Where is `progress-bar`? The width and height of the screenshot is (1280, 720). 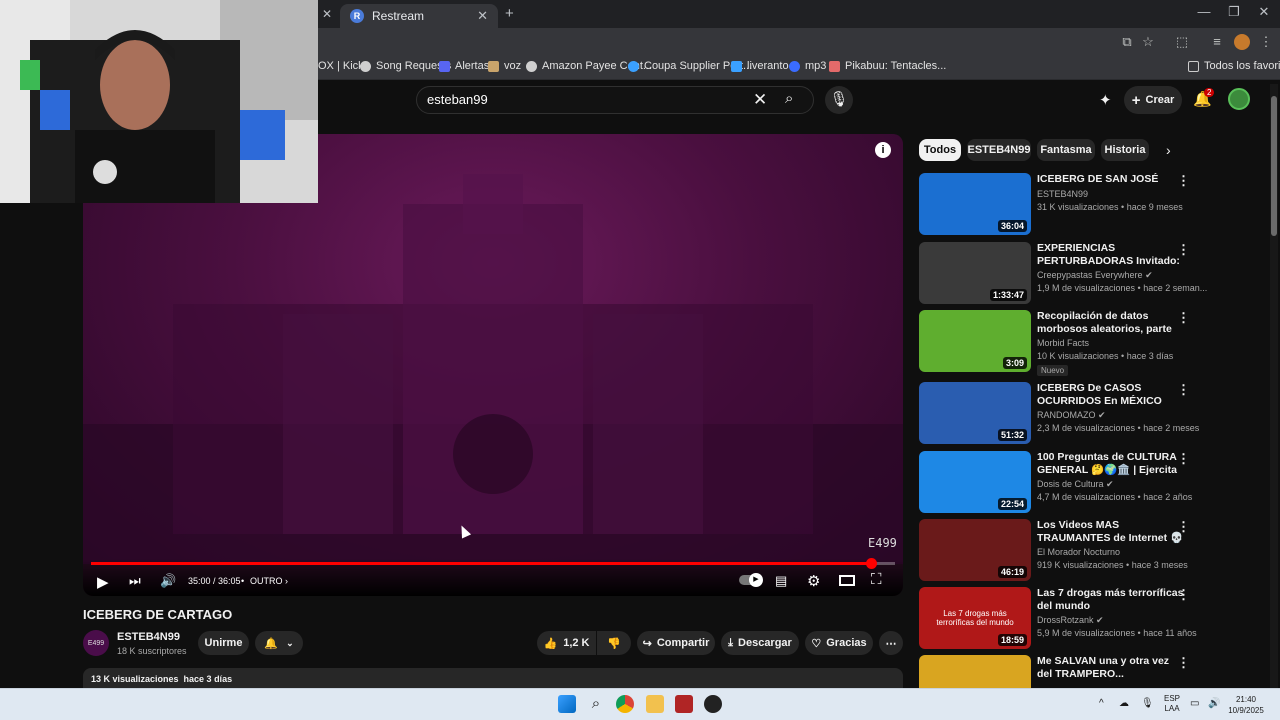
progress-bar is located at coordinates (493, 563).